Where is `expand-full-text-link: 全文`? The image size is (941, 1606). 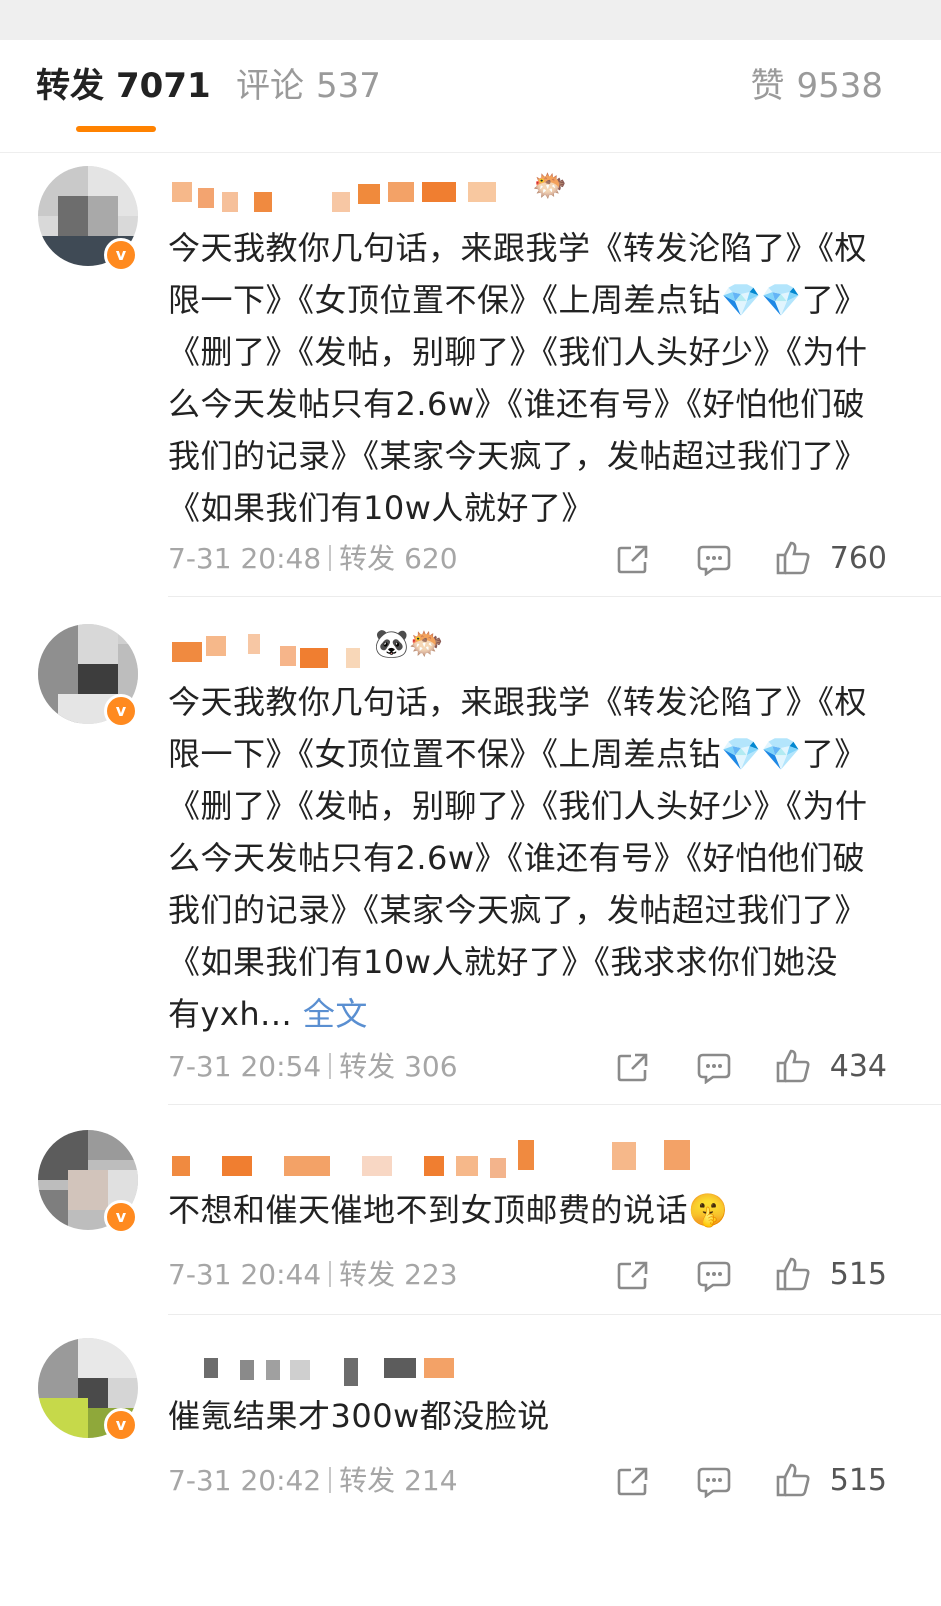
expand-full-text-link: 全文 is located at coordinates (335, 1014).